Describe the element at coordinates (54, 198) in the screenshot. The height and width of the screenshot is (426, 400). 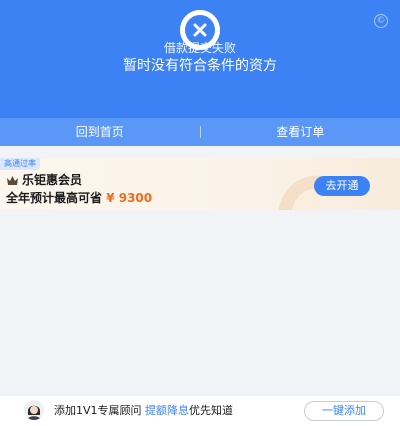
I see `savings-prefix: 全年预计最高可省` at that location.